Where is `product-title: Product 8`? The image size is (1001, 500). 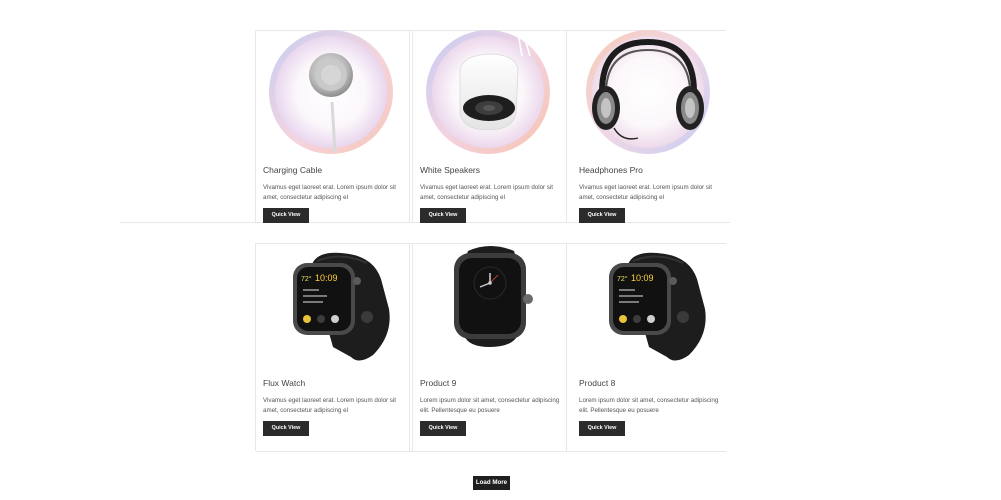
product-title: Product 8 is located at coordinates (597, 383).